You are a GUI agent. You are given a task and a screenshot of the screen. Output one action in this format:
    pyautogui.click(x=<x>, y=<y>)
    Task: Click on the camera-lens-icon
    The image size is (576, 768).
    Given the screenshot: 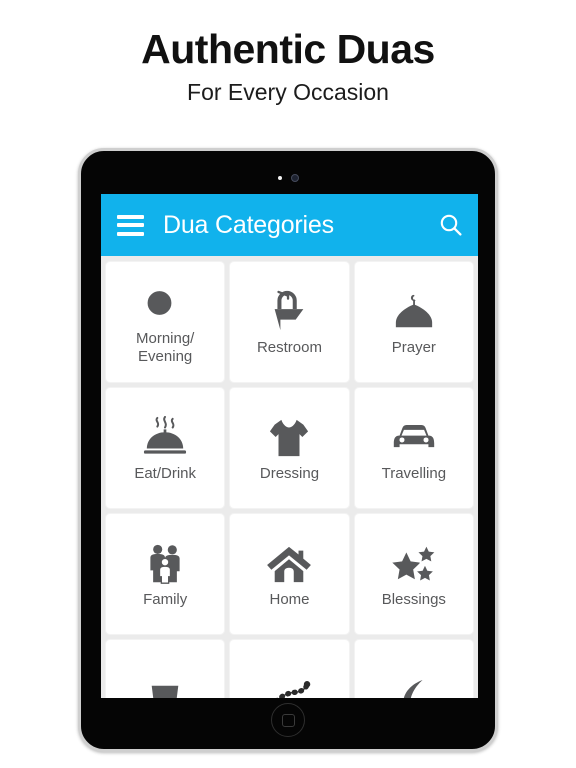 What is the action you would take?
    pyautogui.click(x=294, y=178)
    